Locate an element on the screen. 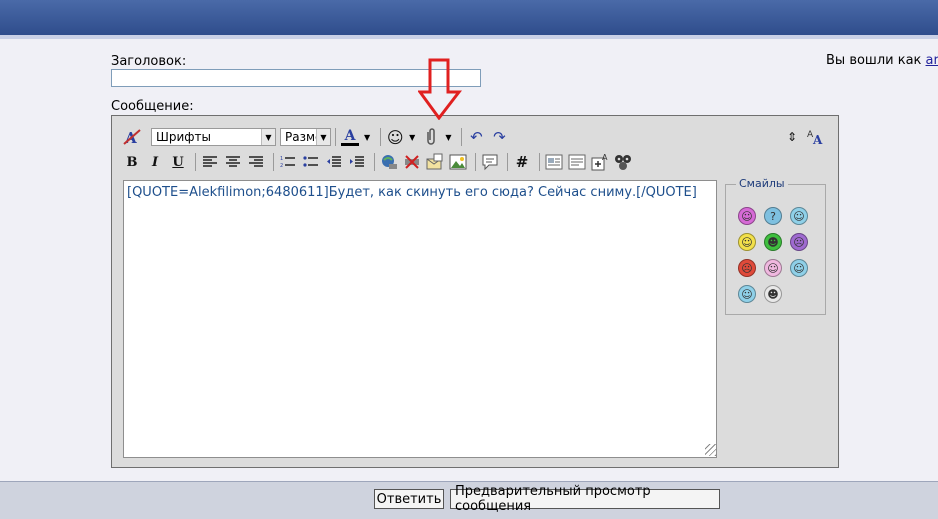  wrap-html-icon is located at coordinates (554, 162).